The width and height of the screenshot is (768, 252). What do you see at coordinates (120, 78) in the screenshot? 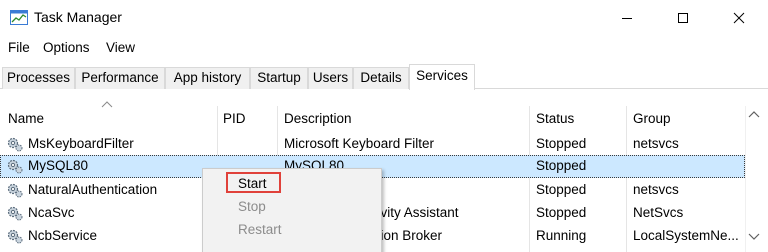
I see `tab-performance: Performance` at bounding box center [120, 78].